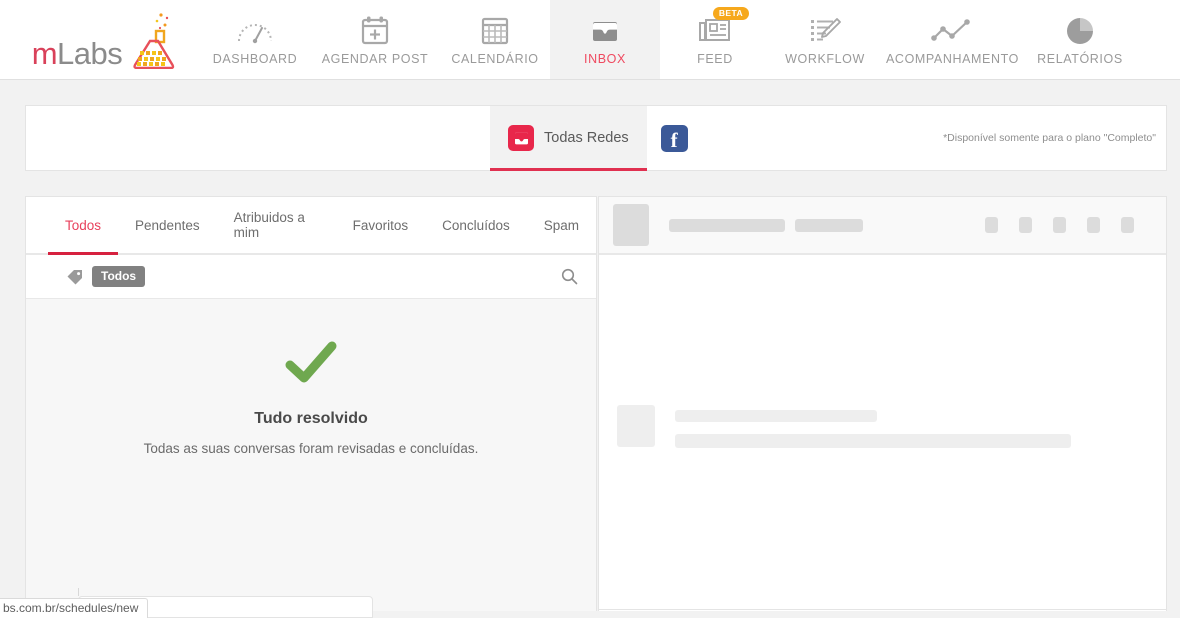 This screenshot has height=618, width=1180. I want to click on pie-chart-icon, so click(1080, 31).